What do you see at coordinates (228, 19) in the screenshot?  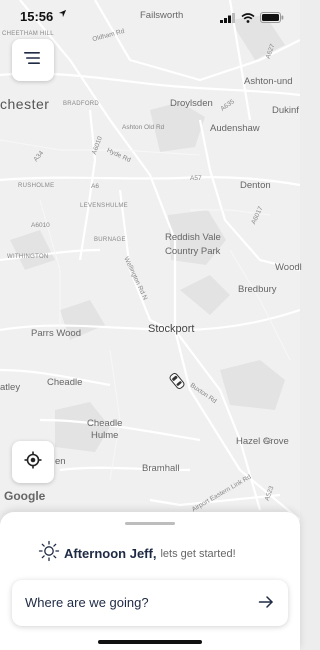 I see `cellular-signal-icon` at bounding box center [228, 19].